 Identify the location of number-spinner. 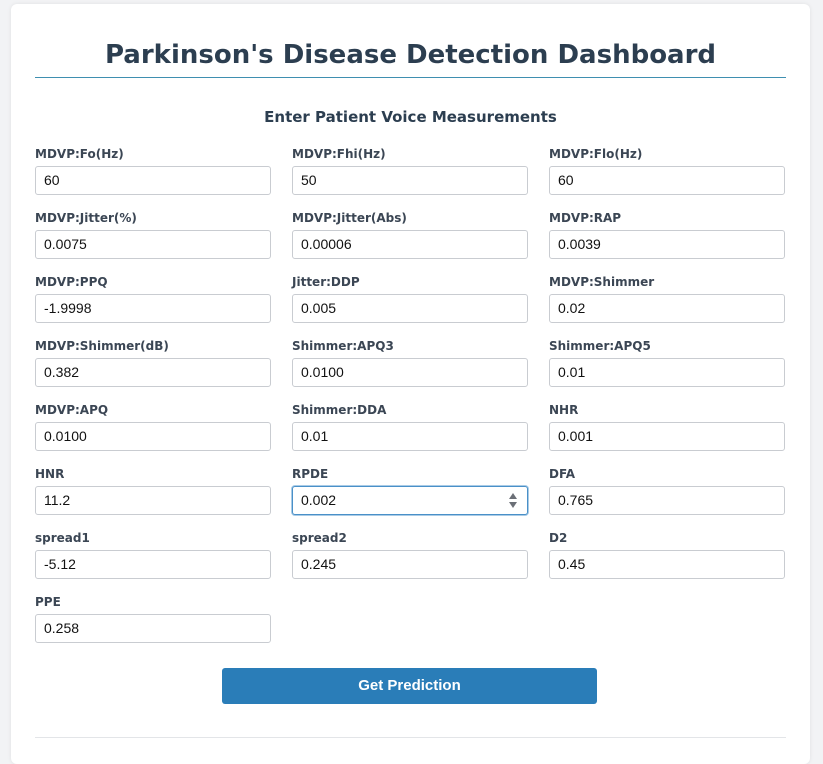
(513, 501).